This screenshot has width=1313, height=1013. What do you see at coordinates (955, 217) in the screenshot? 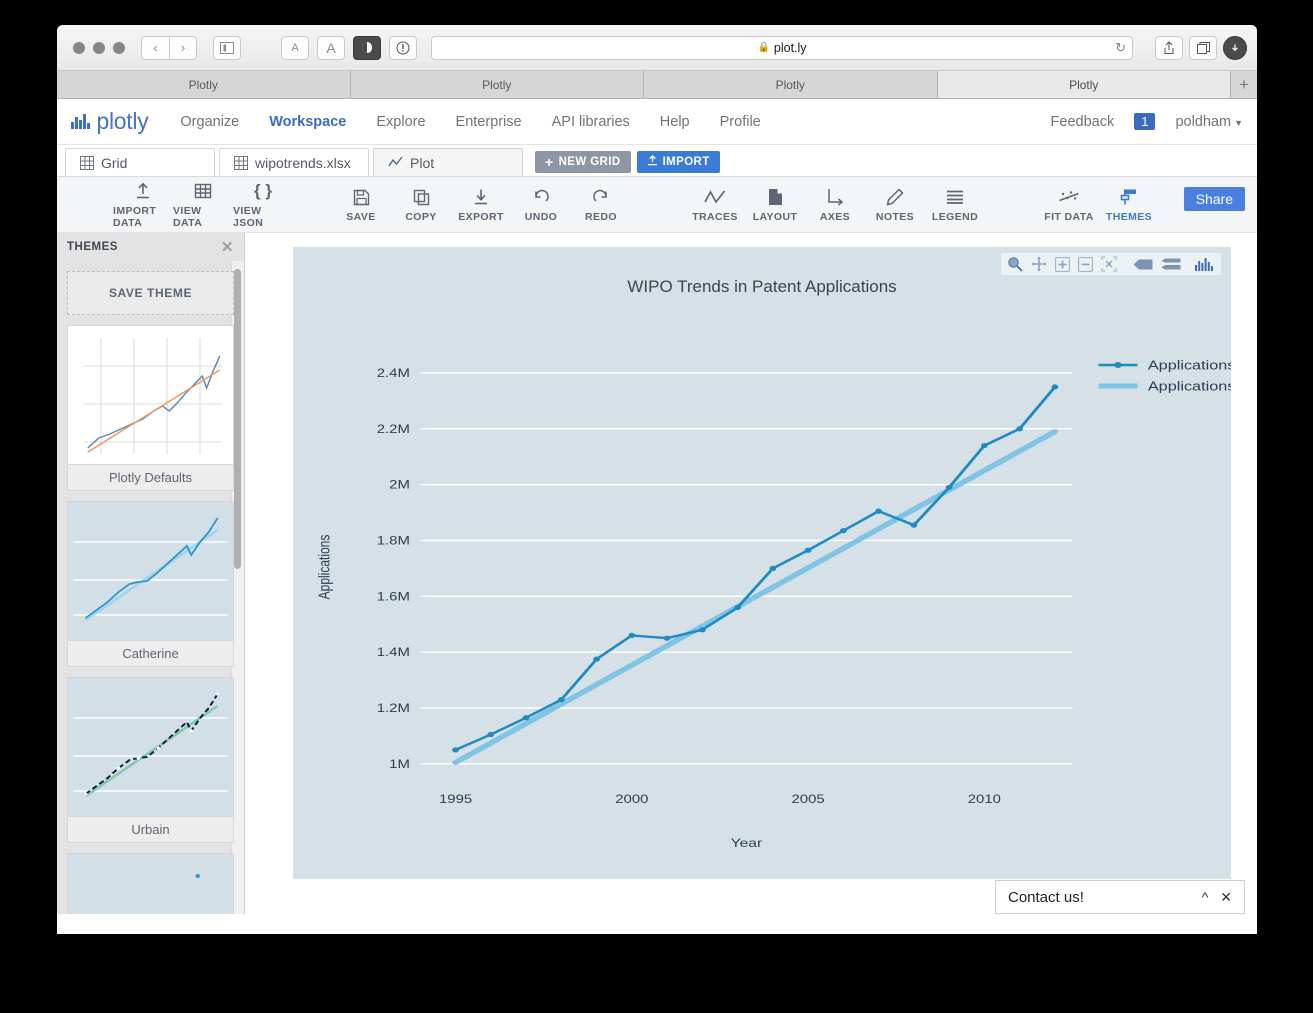
I see `toolbar-label: LEGEND` at bounding box center [955, 217].